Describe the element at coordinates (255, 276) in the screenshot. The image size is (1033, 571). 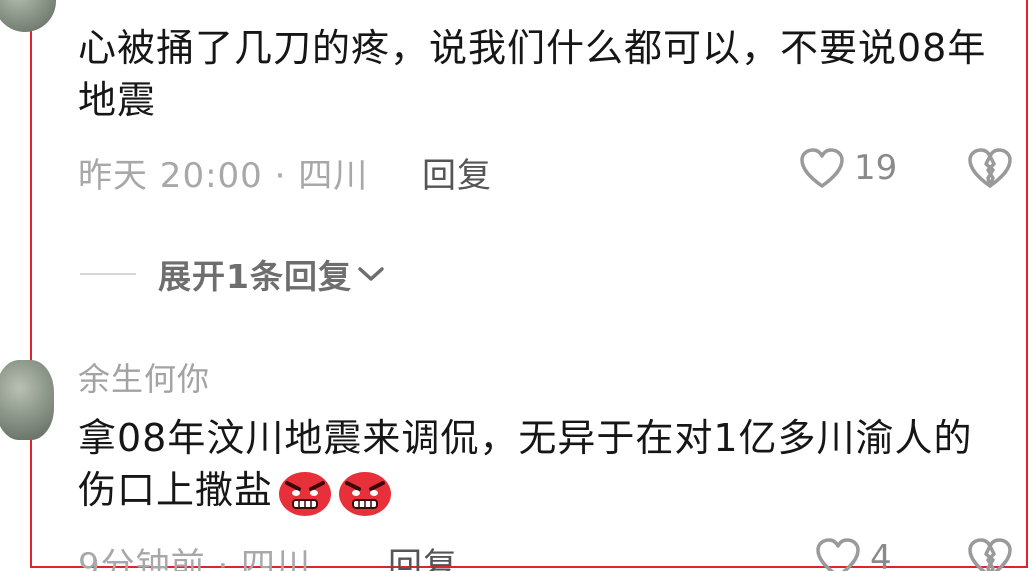
I see `expand-replies-label: 展开1条回复` at that location.